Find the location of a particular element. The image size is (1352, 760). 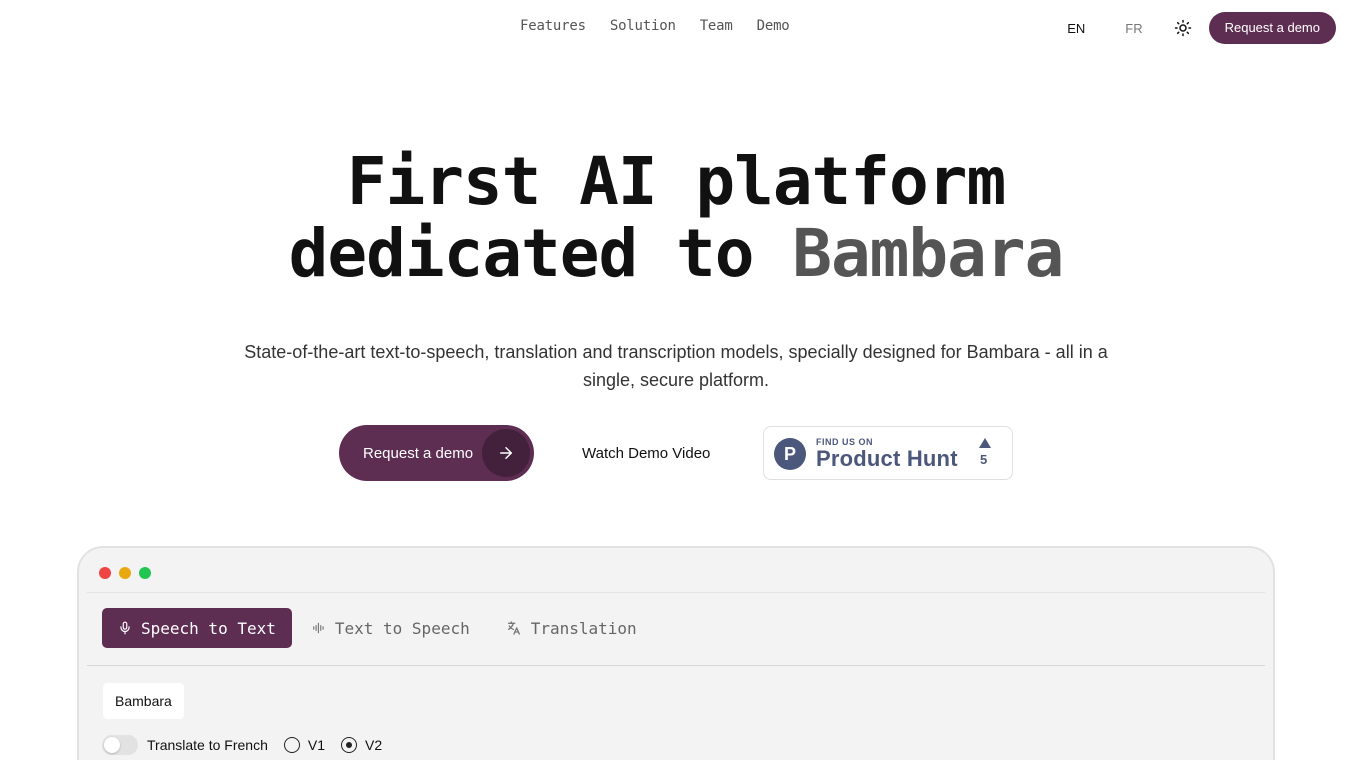

radio-v2 is located at coordinates (349, 745).